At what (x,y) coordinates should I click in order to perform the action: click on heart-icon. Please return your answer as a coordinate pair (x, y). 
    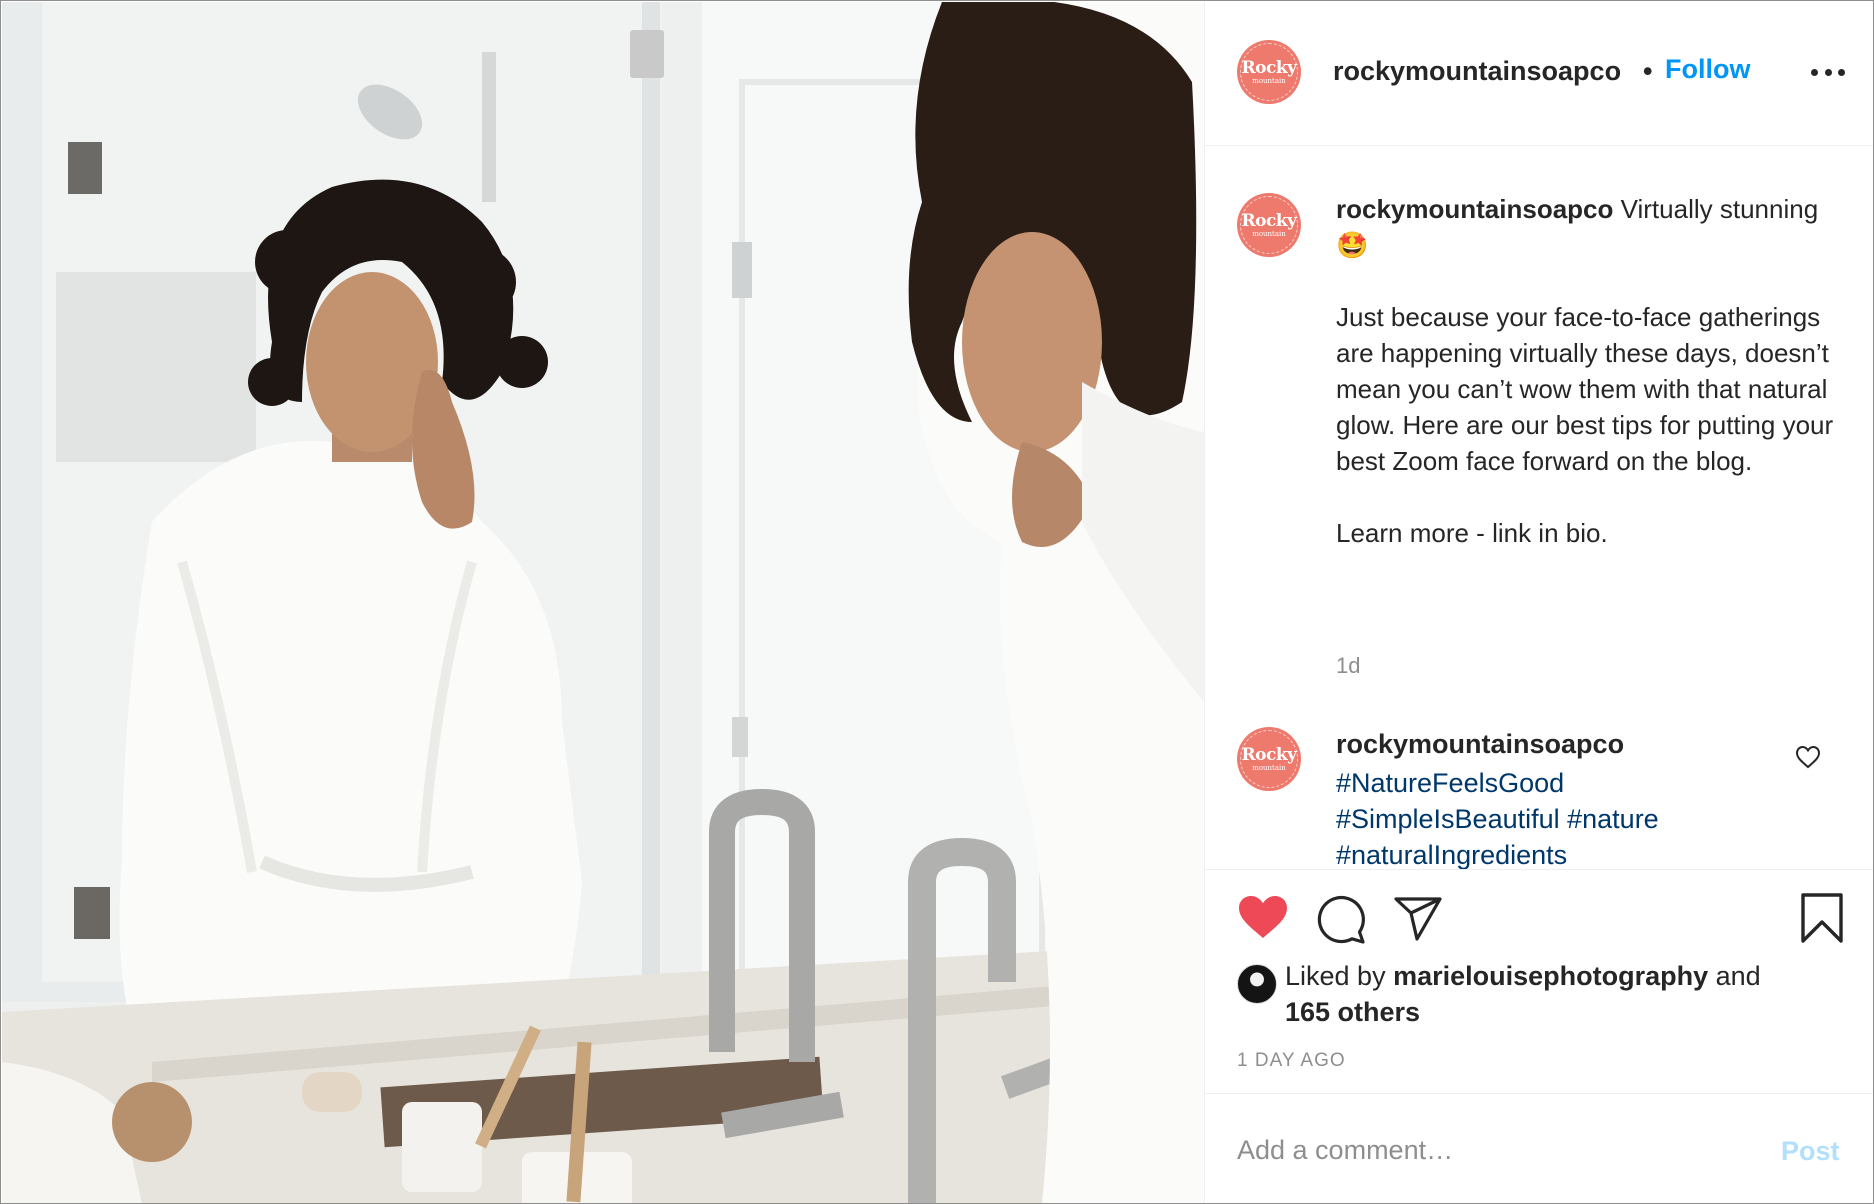
    Looking at the image, I should click on (1263, 917).